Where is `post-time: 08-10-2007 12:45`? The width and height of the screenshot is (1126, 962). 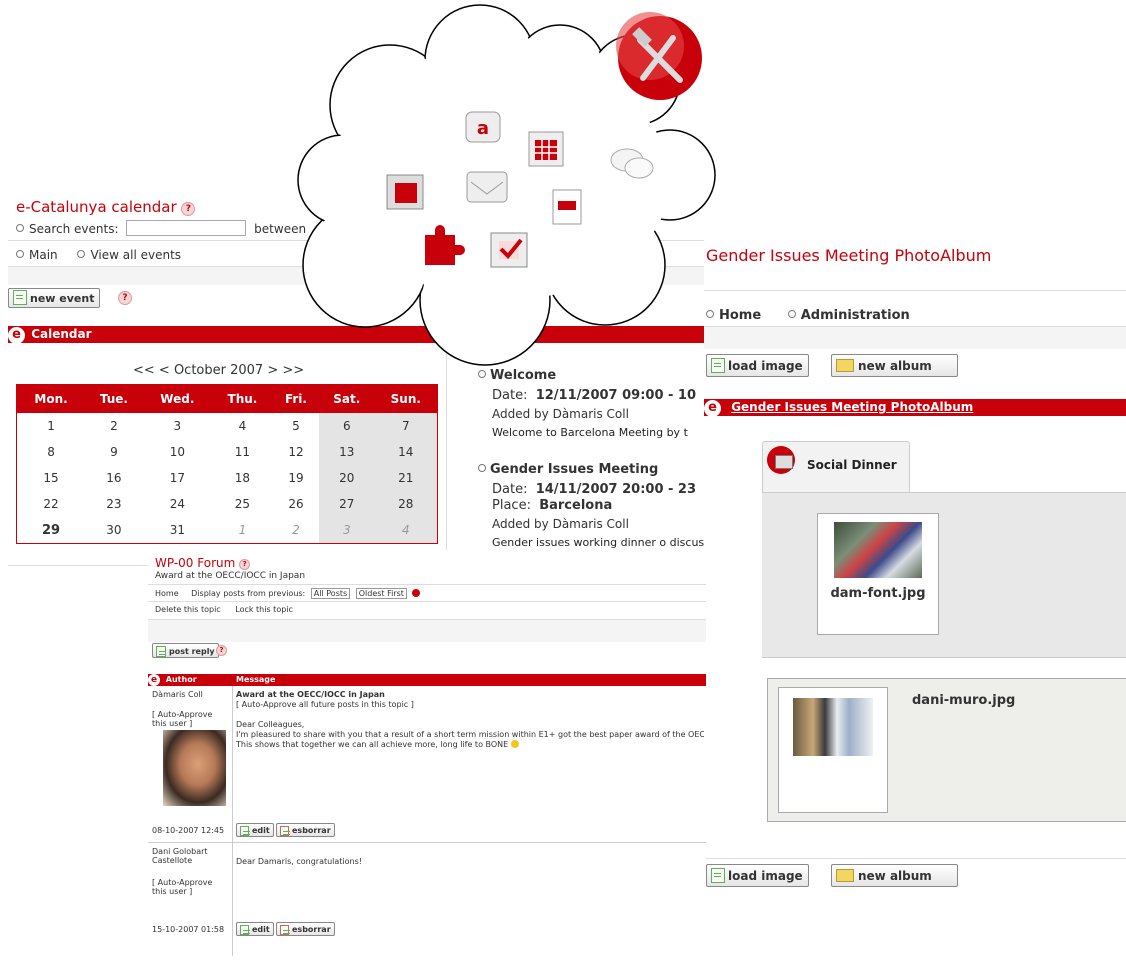
post-time: 08-10-2007 12:45 is located at coordinates (188, 830).